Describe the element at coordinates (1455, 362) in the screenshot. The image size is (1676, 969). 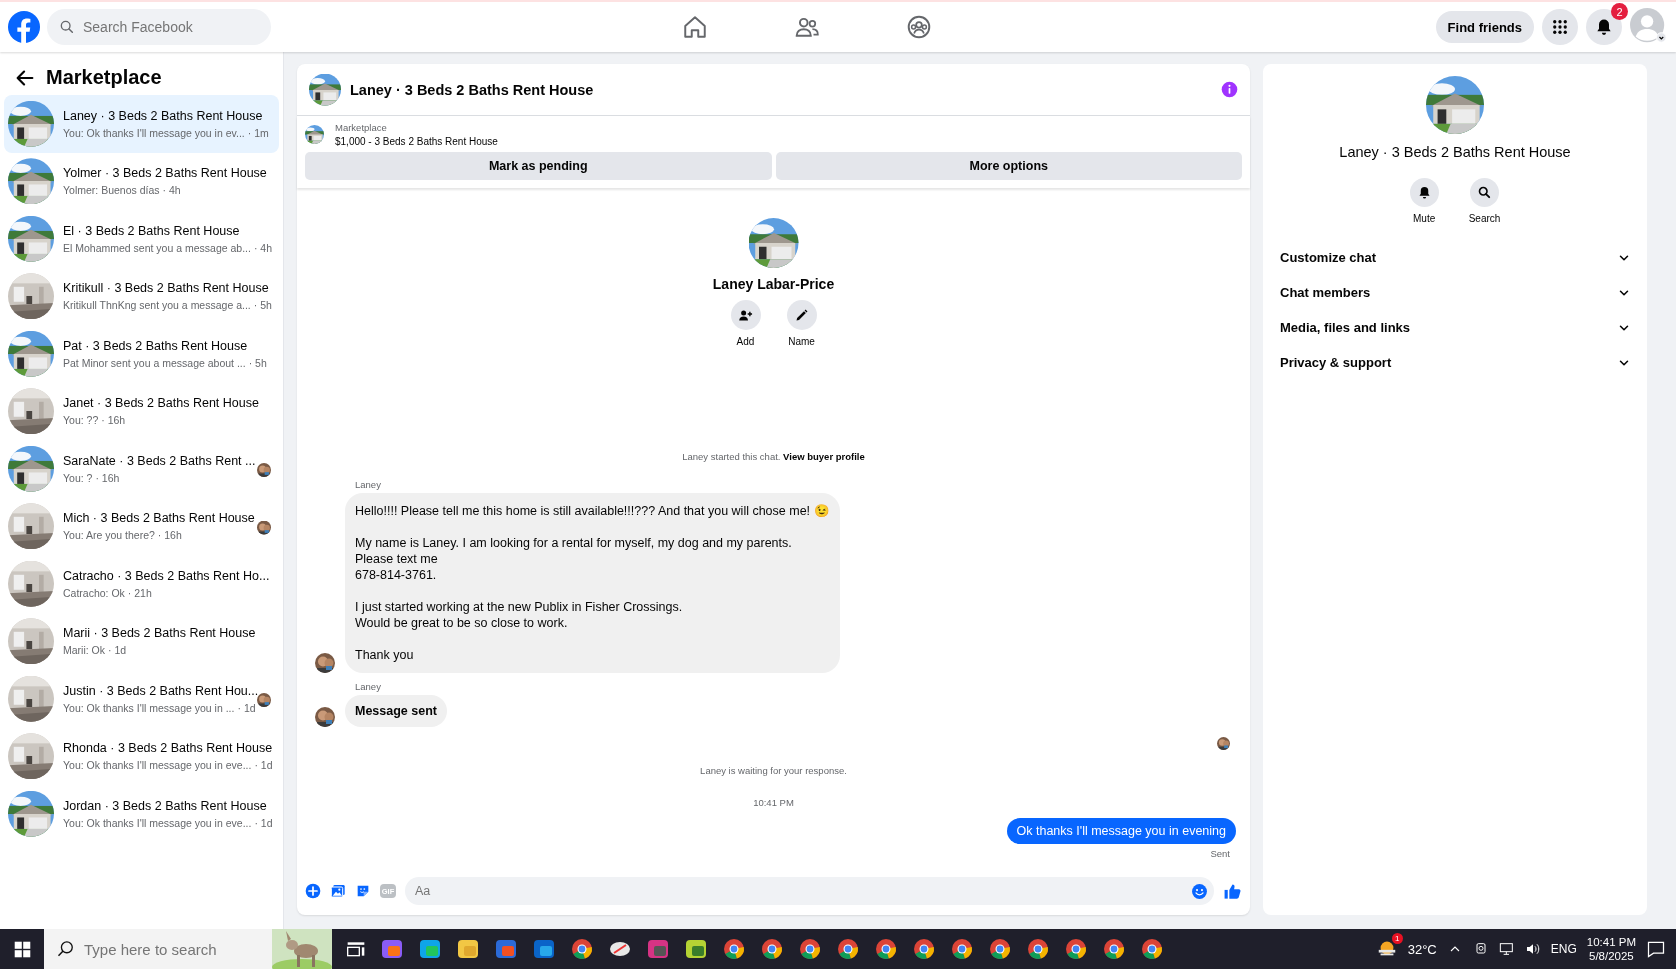
I see `section-toggle: Privacy & support` at that location.